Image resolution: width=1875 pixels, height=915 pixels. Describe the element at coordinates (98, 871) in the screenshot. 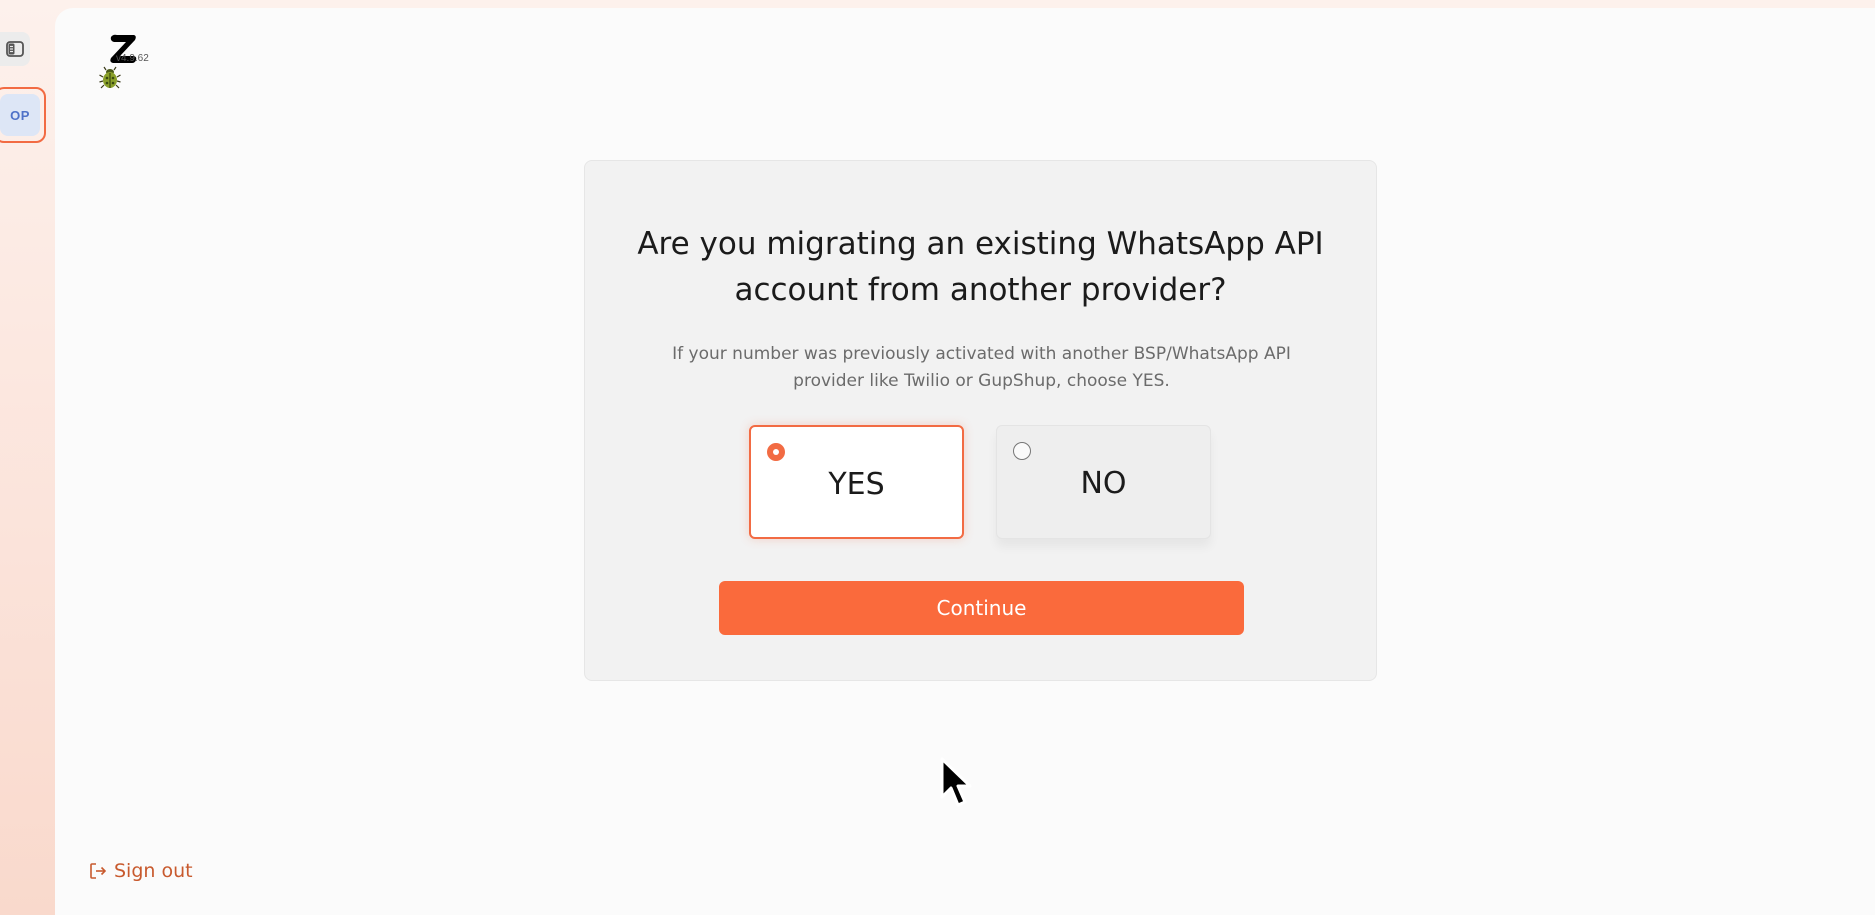

I see `sign-out-icon` at that location.